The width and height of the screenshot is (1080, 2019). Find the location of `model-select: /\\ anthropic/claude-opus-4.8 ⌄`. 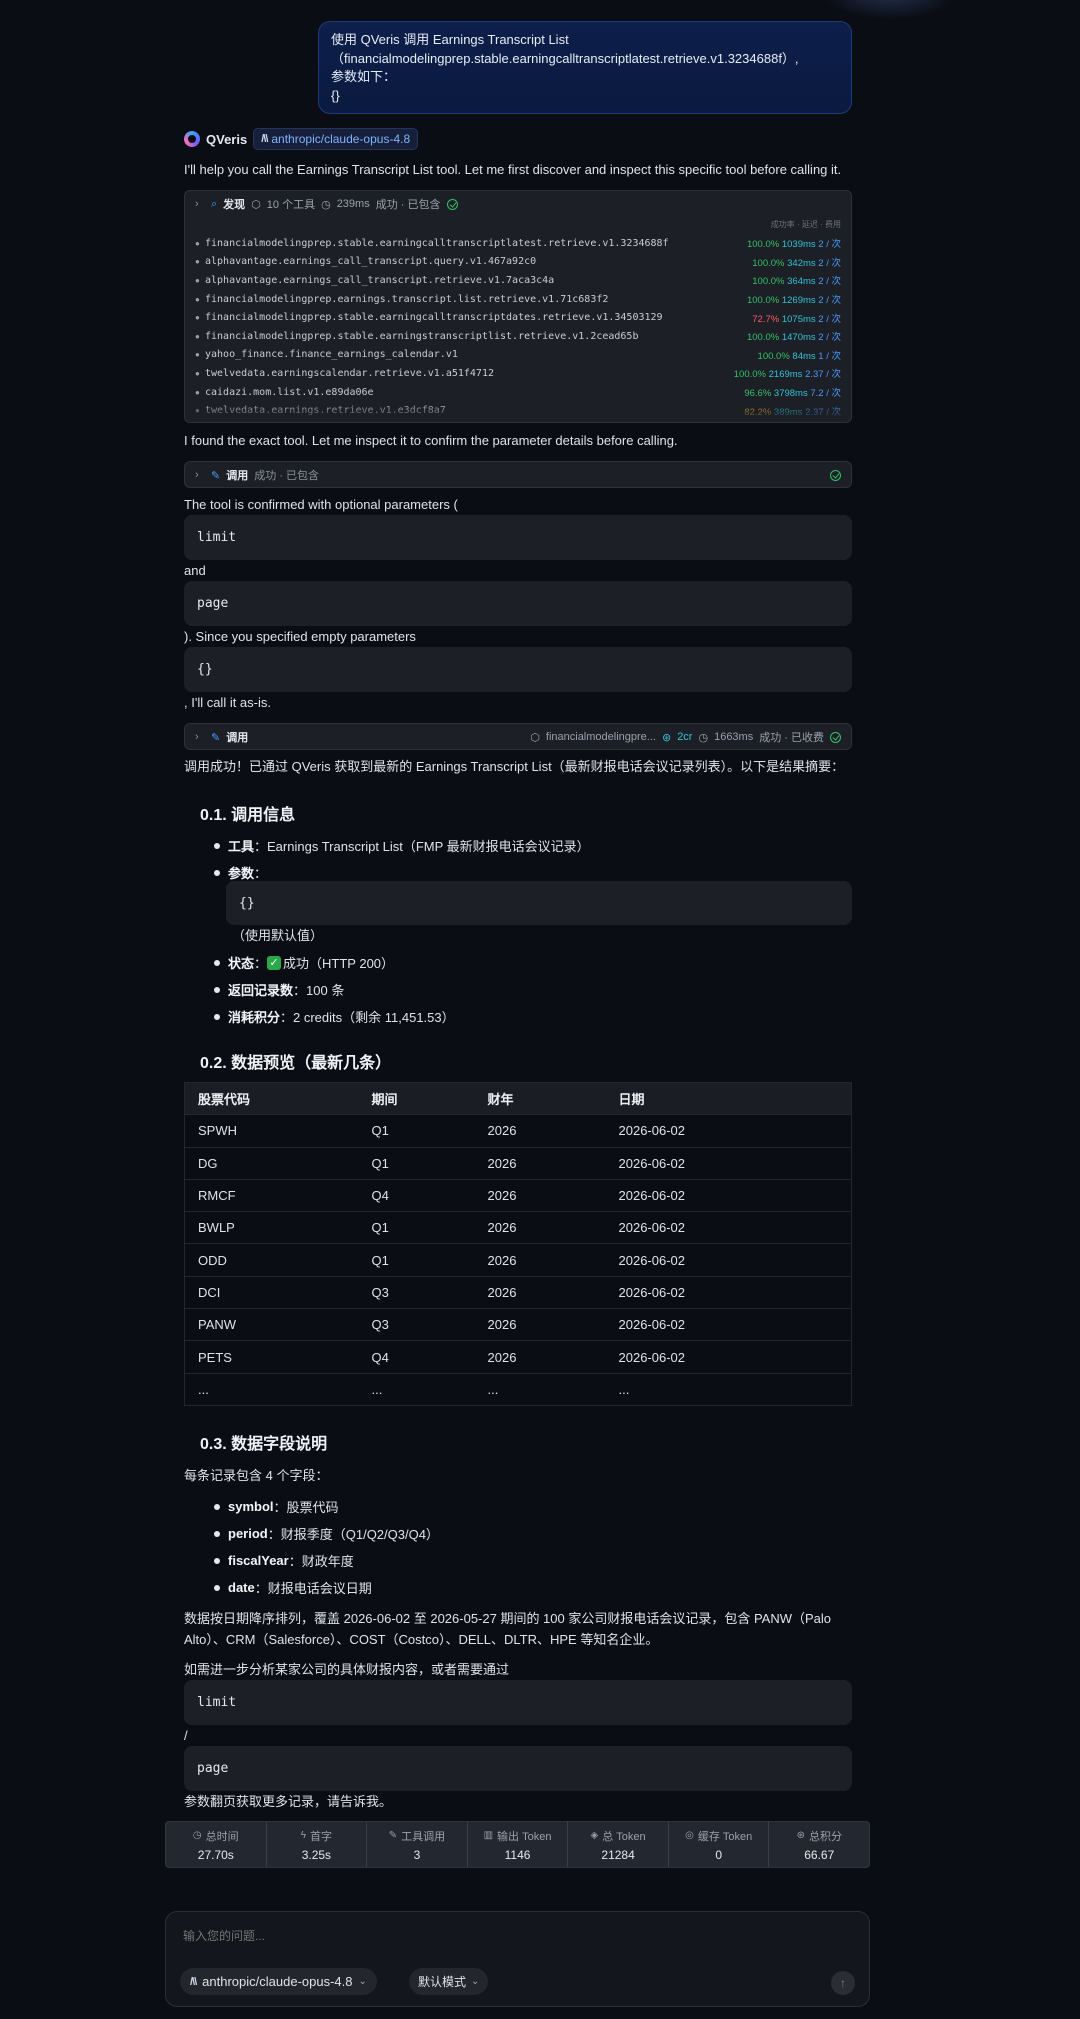

model-select: /\\ anthropic/claude-opus-4.8 ⌄ is located at coordinates (278, 1981).